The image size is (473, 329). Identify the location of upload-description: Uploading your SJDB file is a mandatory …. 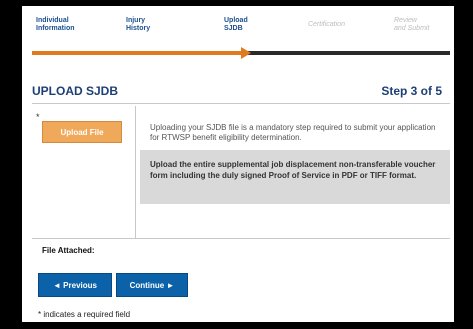
(293, 132).